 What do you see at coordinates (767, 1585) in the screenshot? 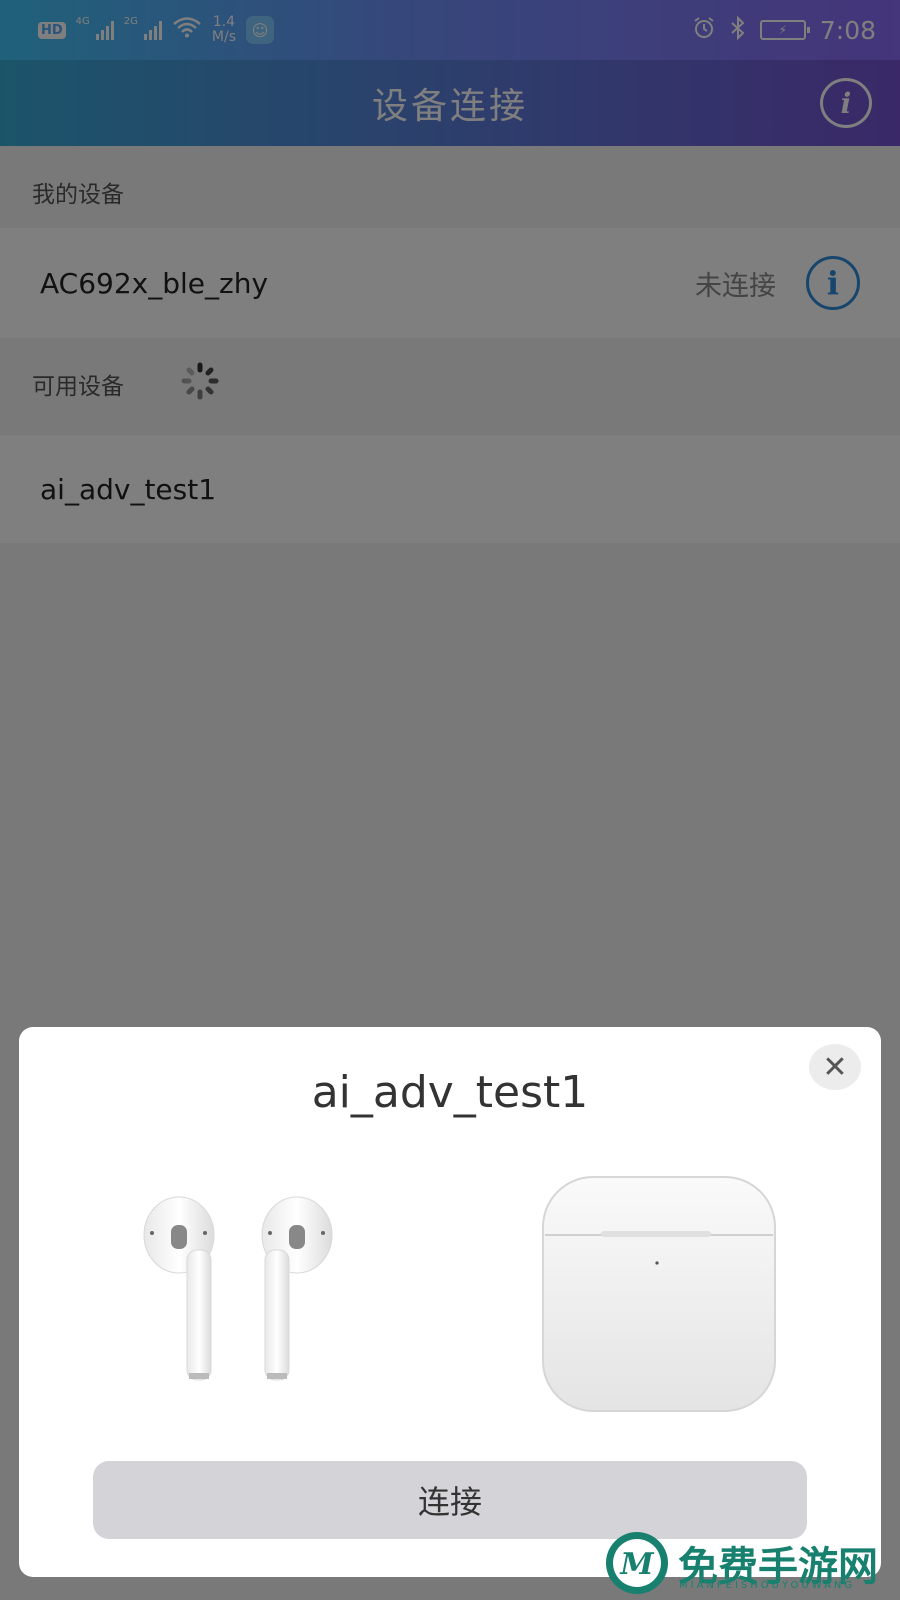
I see `watermark-subtext: MIANFEISHOUYOUWANG` at bounding box center [767, 1585].